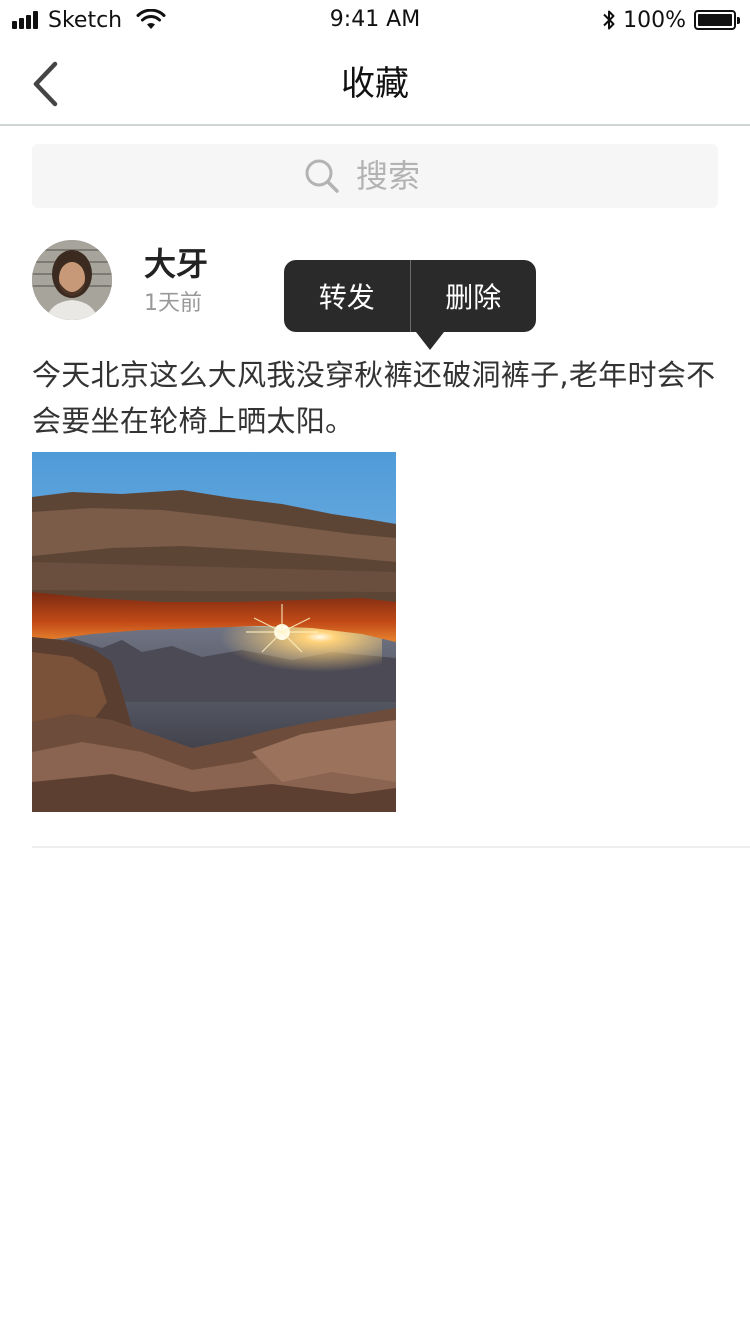 The width and height of the screenshot is (750, 1334). Describe the element at coordinates (347, 296) in the screenshot. I see `forward-button: 转发` at that location.